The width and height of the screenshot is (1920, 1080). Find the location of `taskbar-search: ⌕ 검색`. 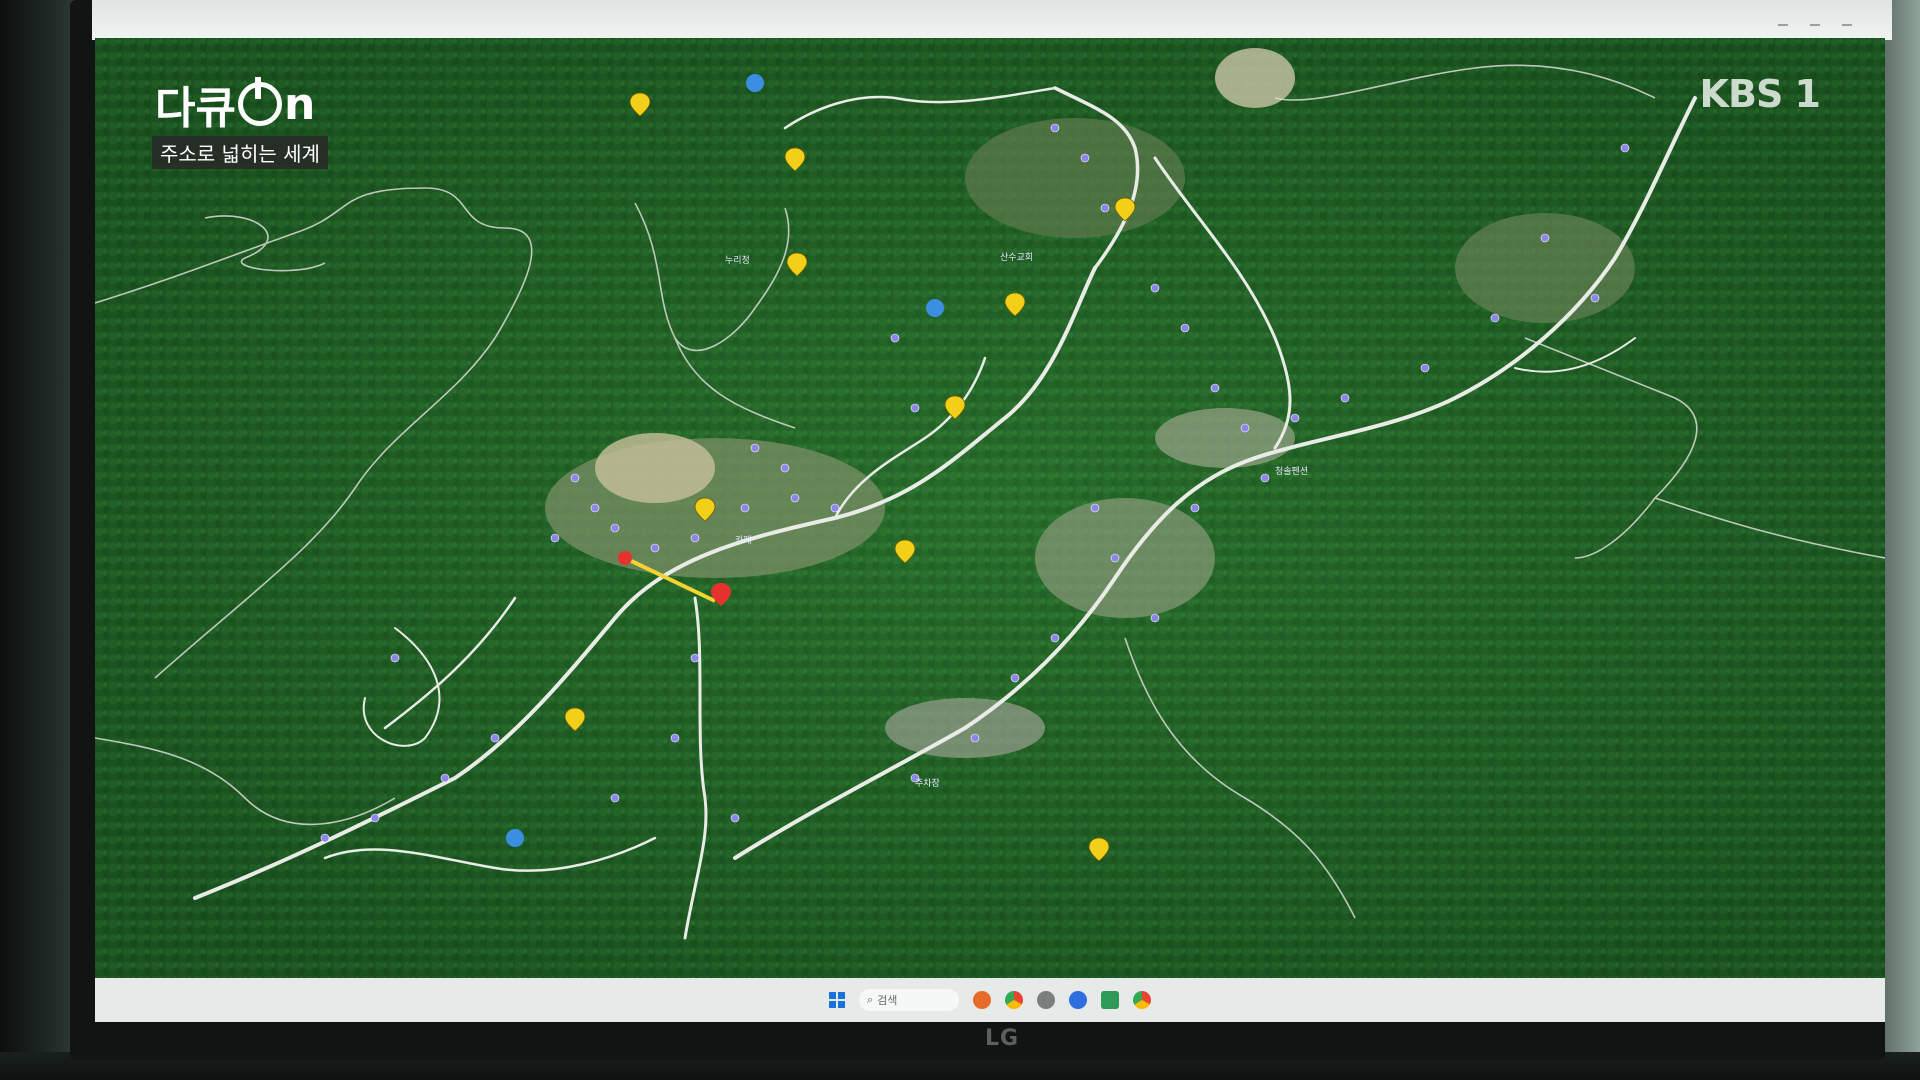

taskbar-search: ⌕ 검색 is located at coordinates (909, 1000).